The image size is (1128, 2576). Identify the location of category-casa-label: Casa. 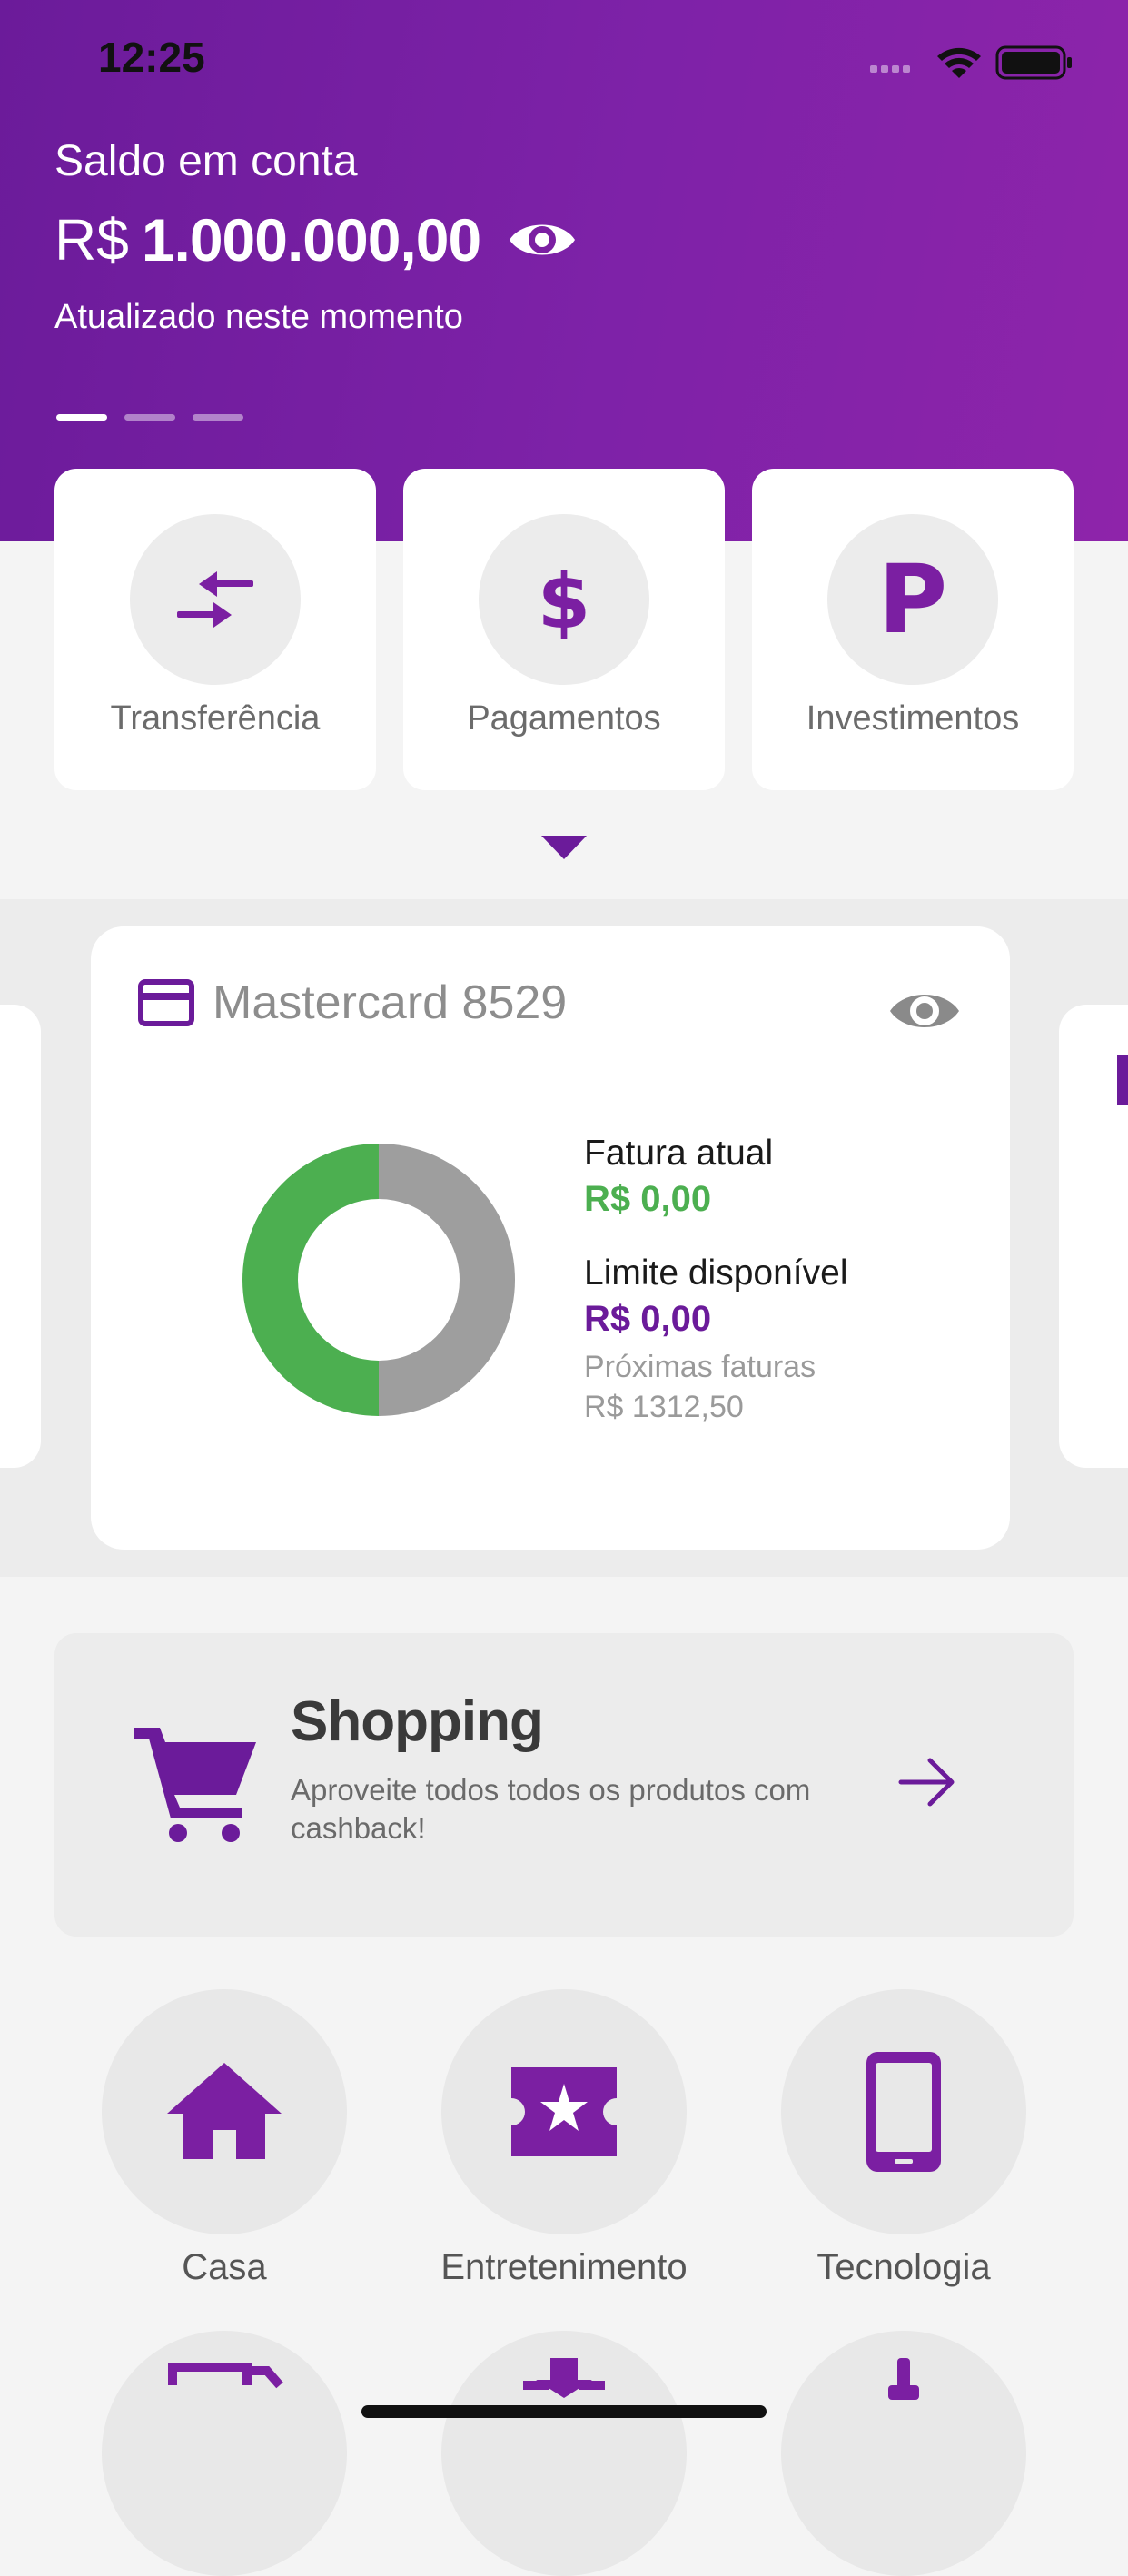
(224, 2267).